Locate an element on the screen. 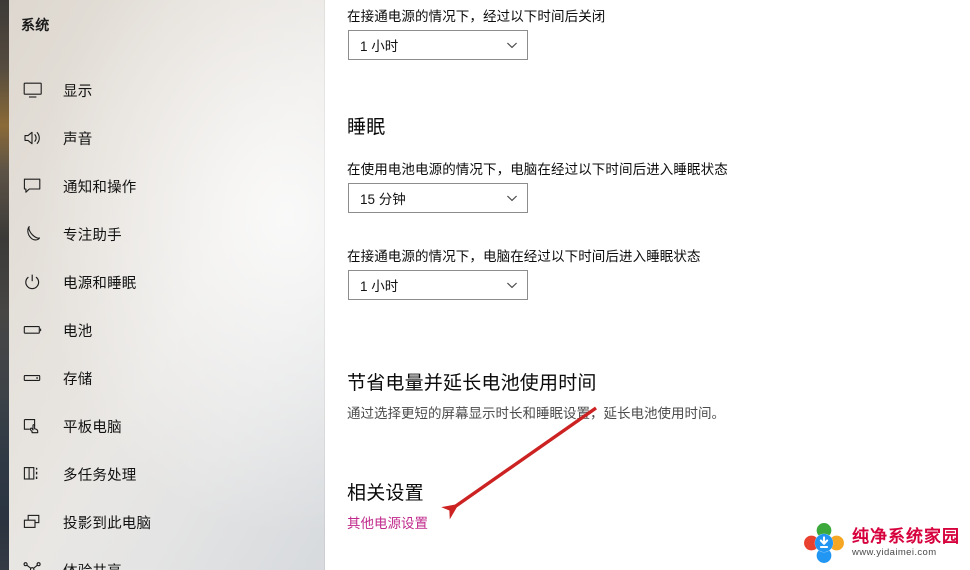  sleep-battery-dropdown: 15 分钟 is located at coordinates (438, 198).